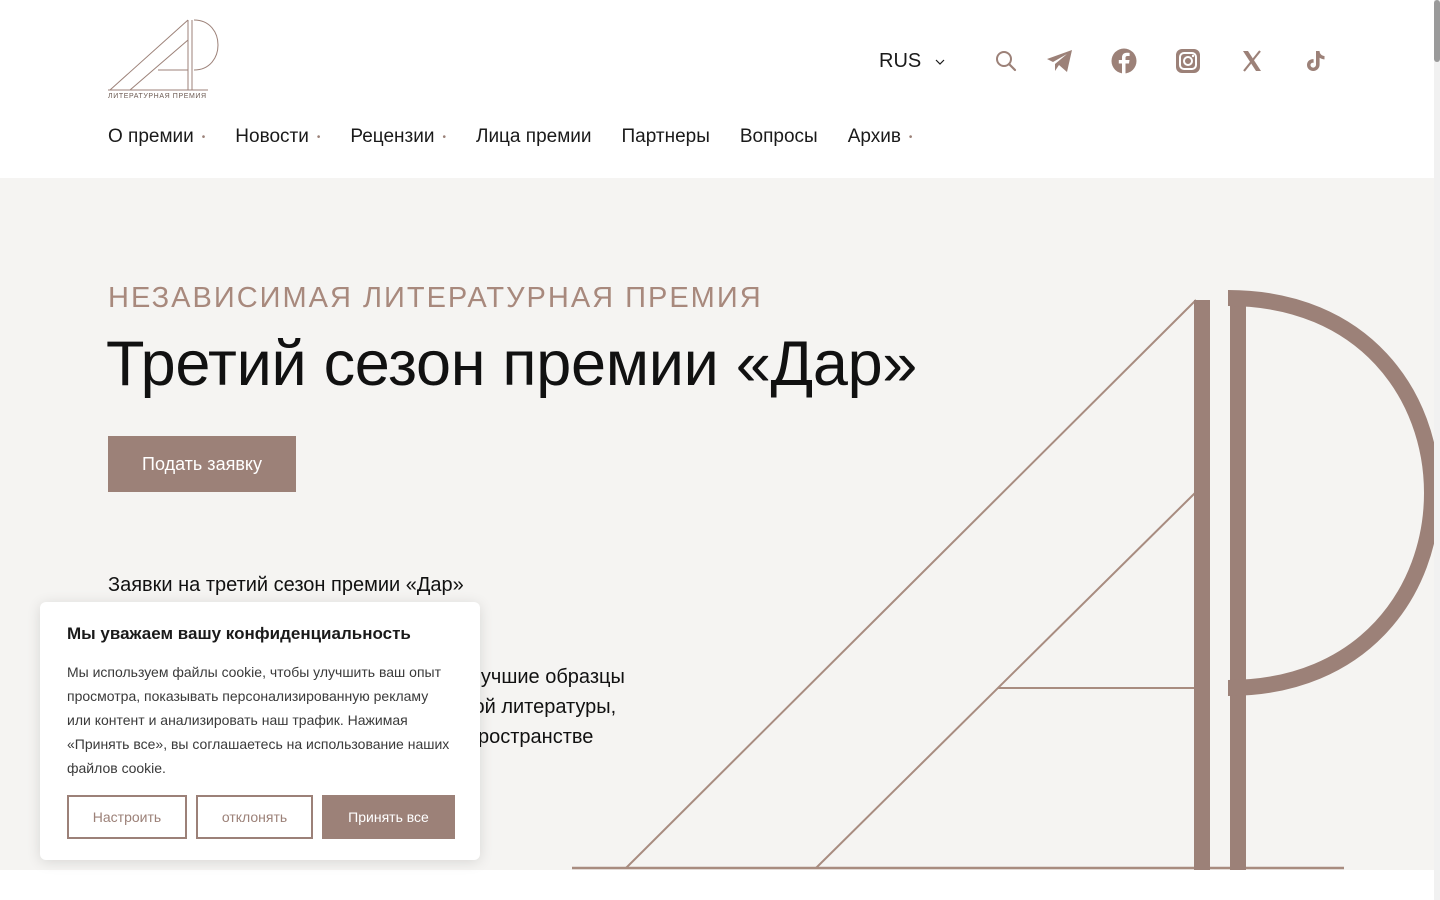 This screenshot has width=1440, height=900. Describe the element at coordinates (1060, 61) in the screenshot. I see `telegram-icon` at that location.